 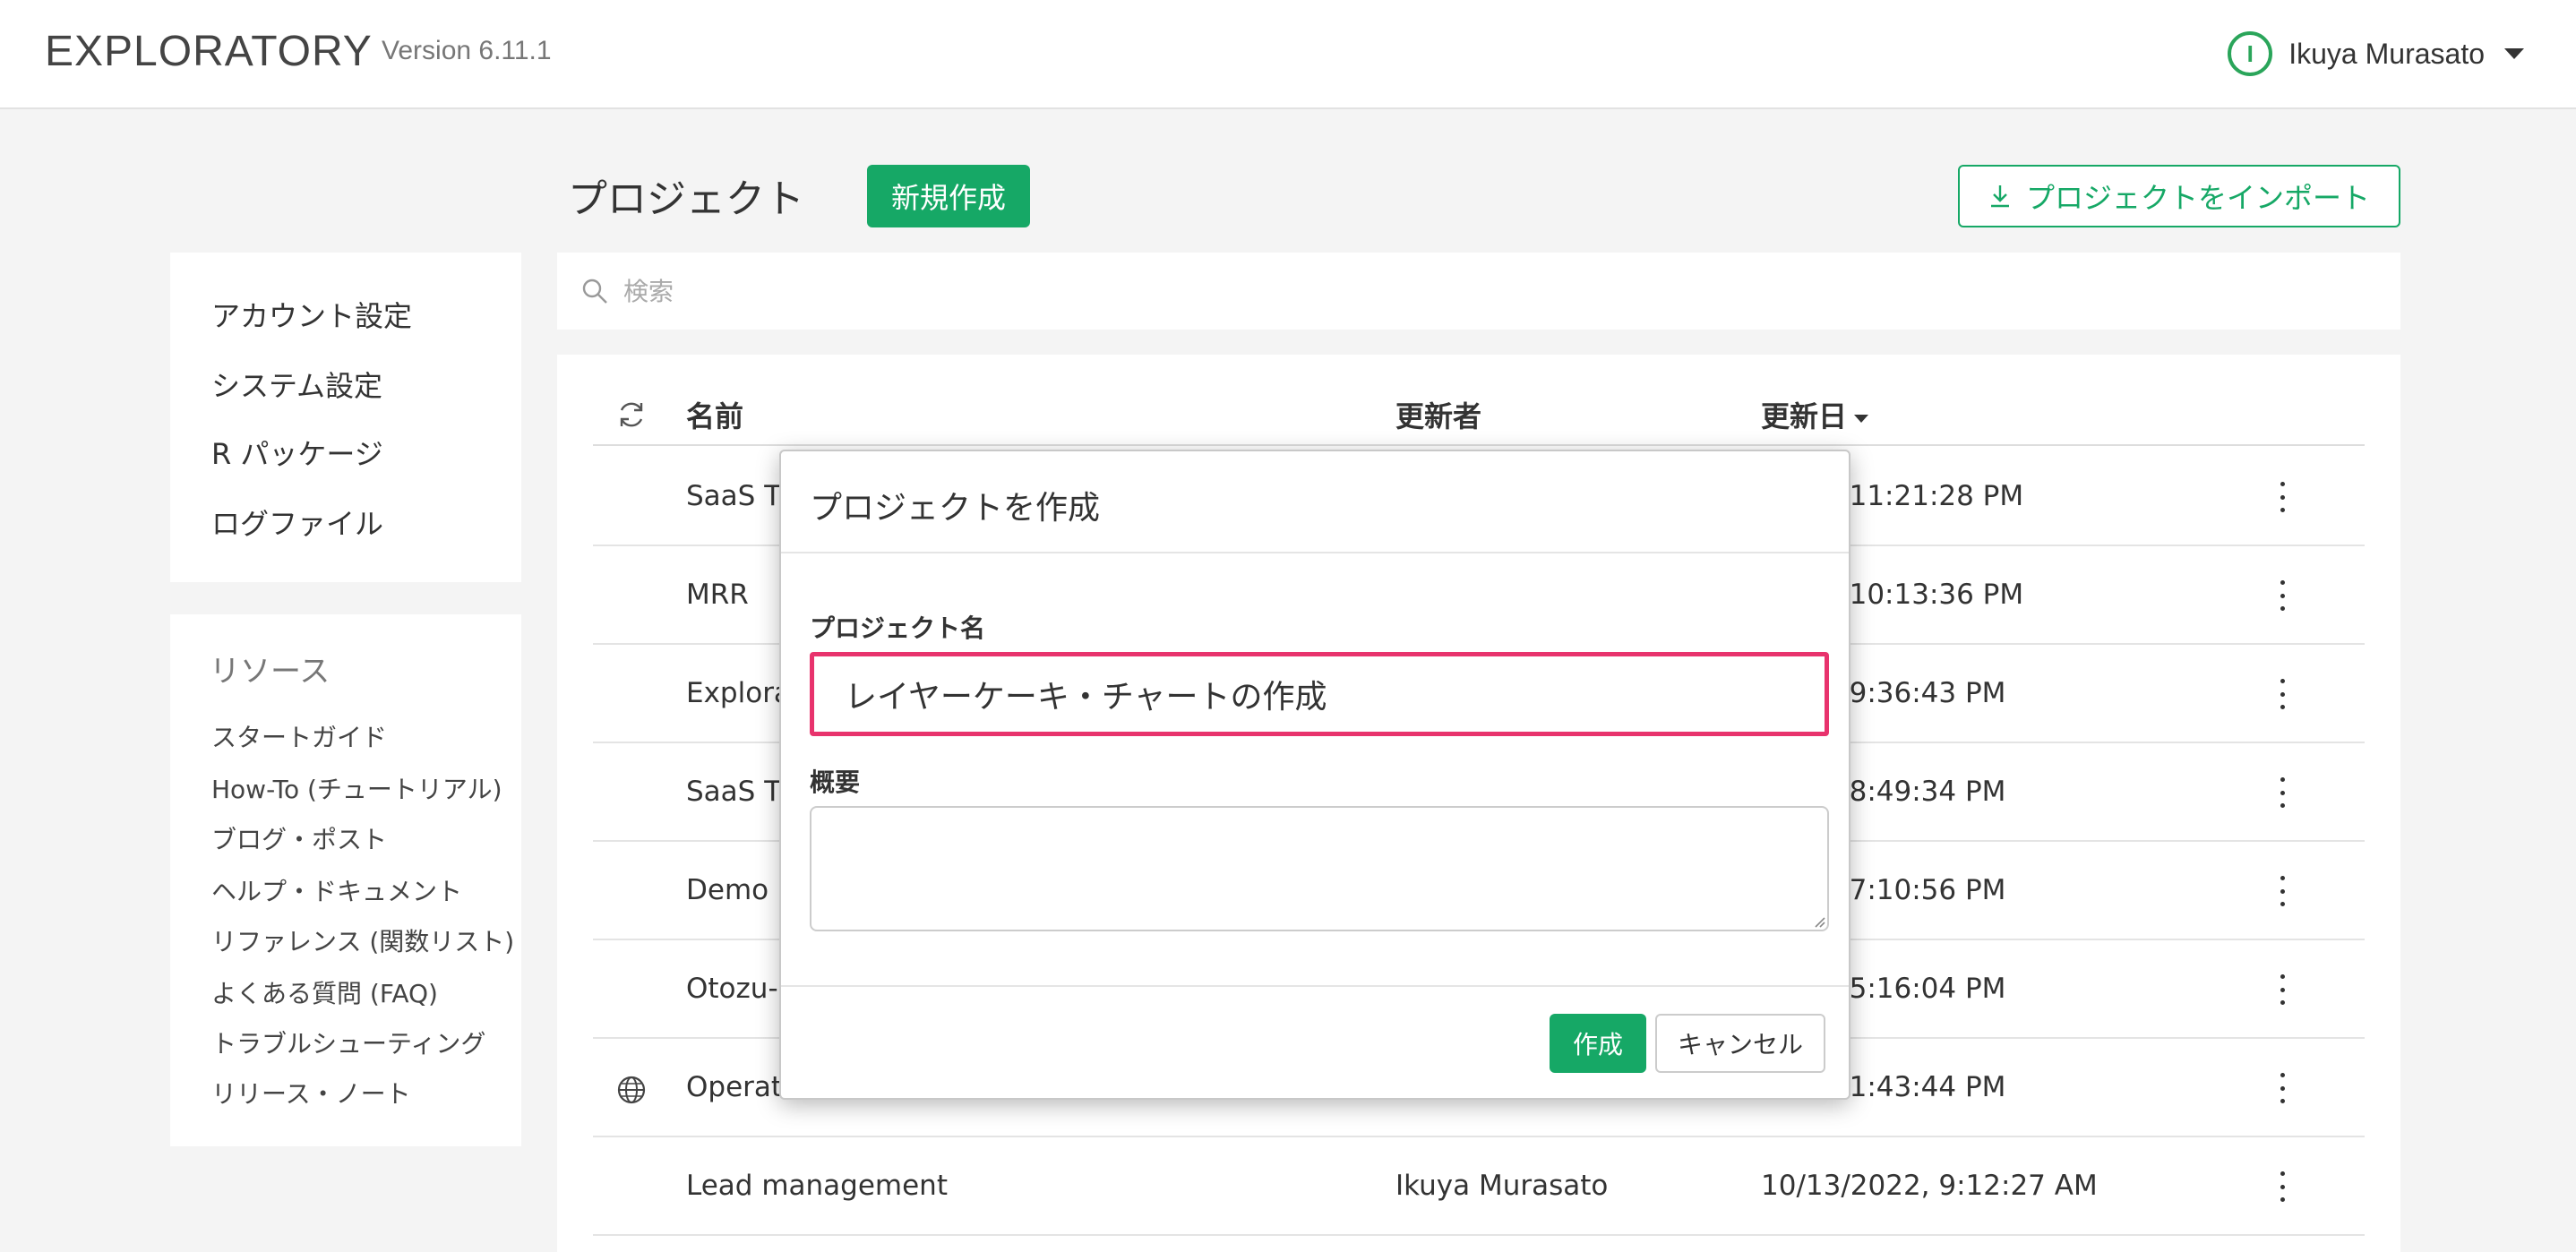 What do you see at coordinates (898, 628) in the screenshot?
I see `project-name-label: プロジェクト名` at bounding box center [898, 628].